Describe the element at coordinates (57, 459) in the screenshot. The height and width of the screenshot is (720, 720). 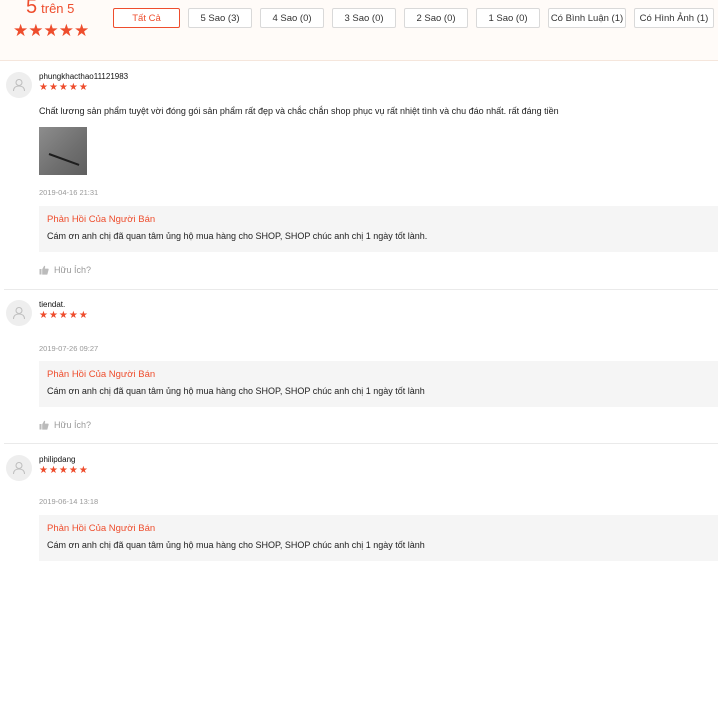
I see `reviewer-name: philipdang` at that location.